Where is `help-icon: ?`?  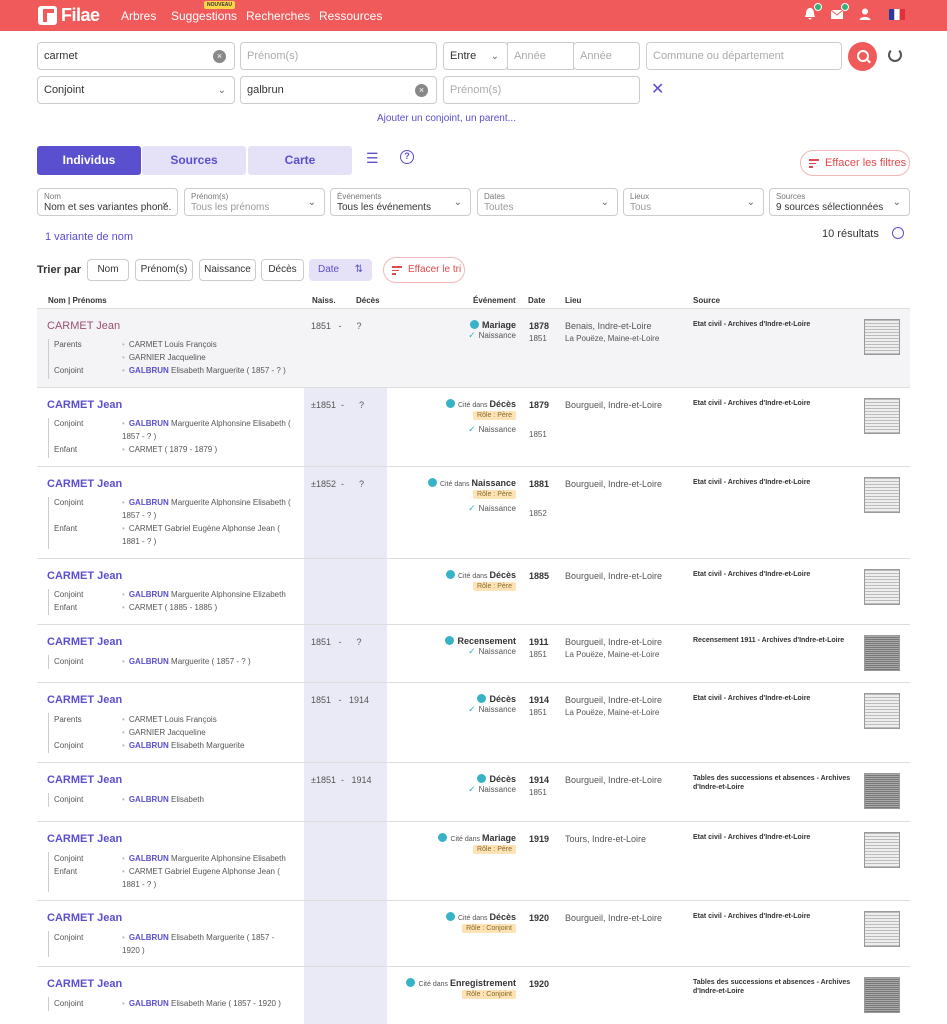 help-icon: ? is located at coordinates (407, 157).